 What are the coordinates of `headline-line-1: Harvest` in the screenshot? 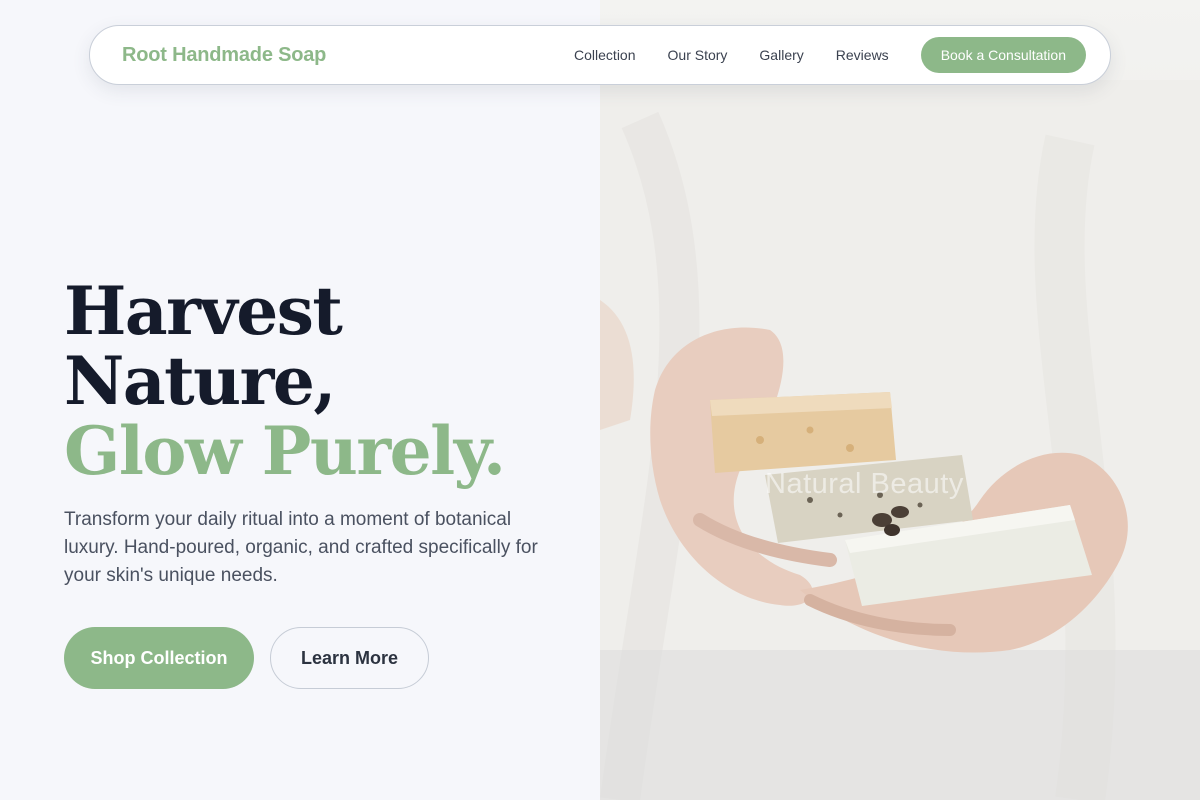 It's located at (203, 311).